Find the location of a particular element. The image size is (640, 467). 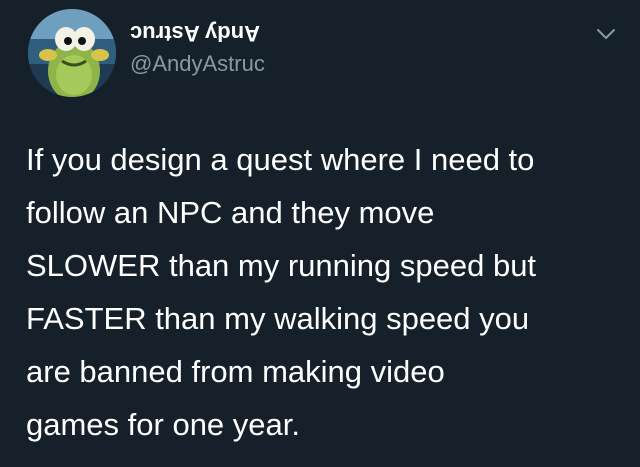

cartoon-fish-avatar-icon is located at coordinates (72, 53).